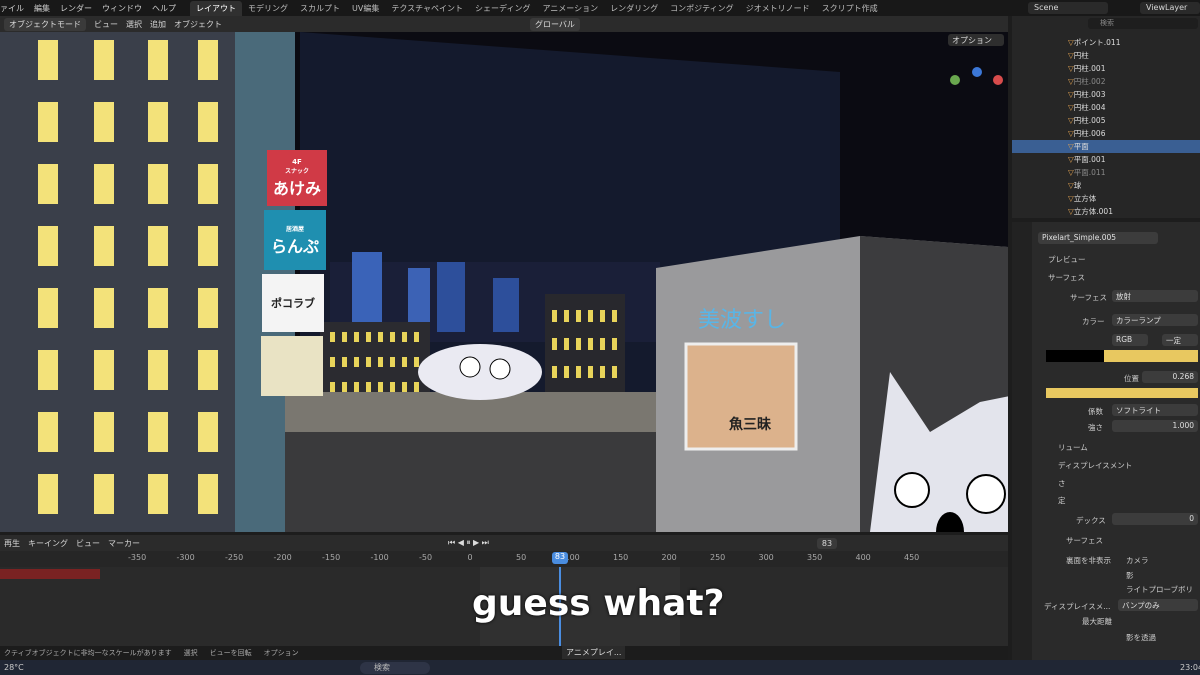 The width and height of the screenshot is (1200, 675). Describe the element at coordinates (778, 8) in the screenshot. I see `workspace-tab: ジオメトリノード` at that location.